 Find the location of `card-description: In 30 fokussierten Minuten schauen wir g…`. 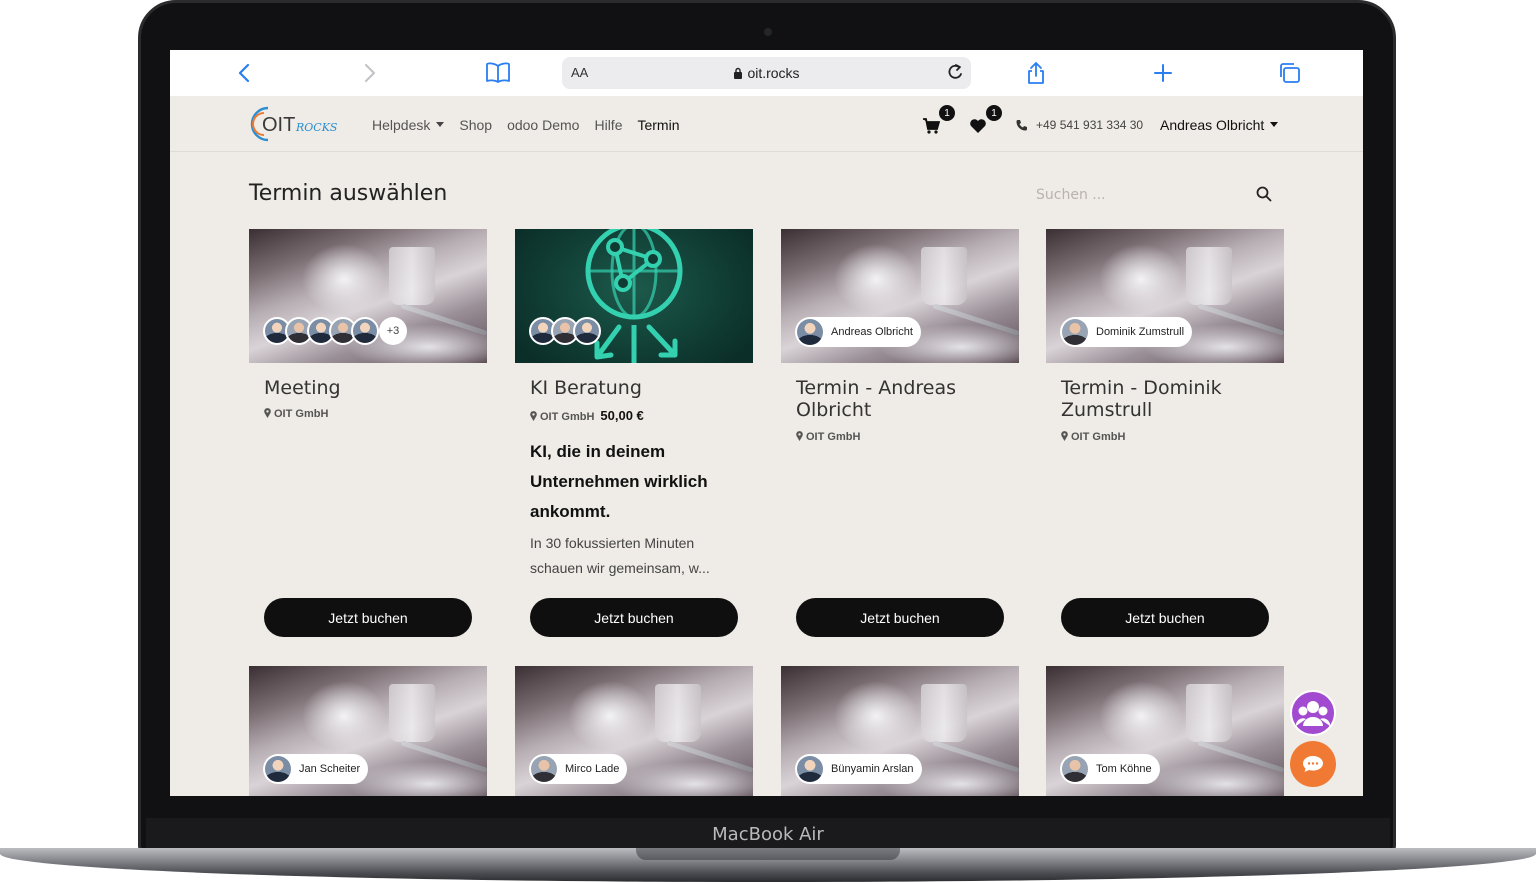

card-description: In 30 fokussierten Minuten schauen wir g… is located at coordinates (620, 555).